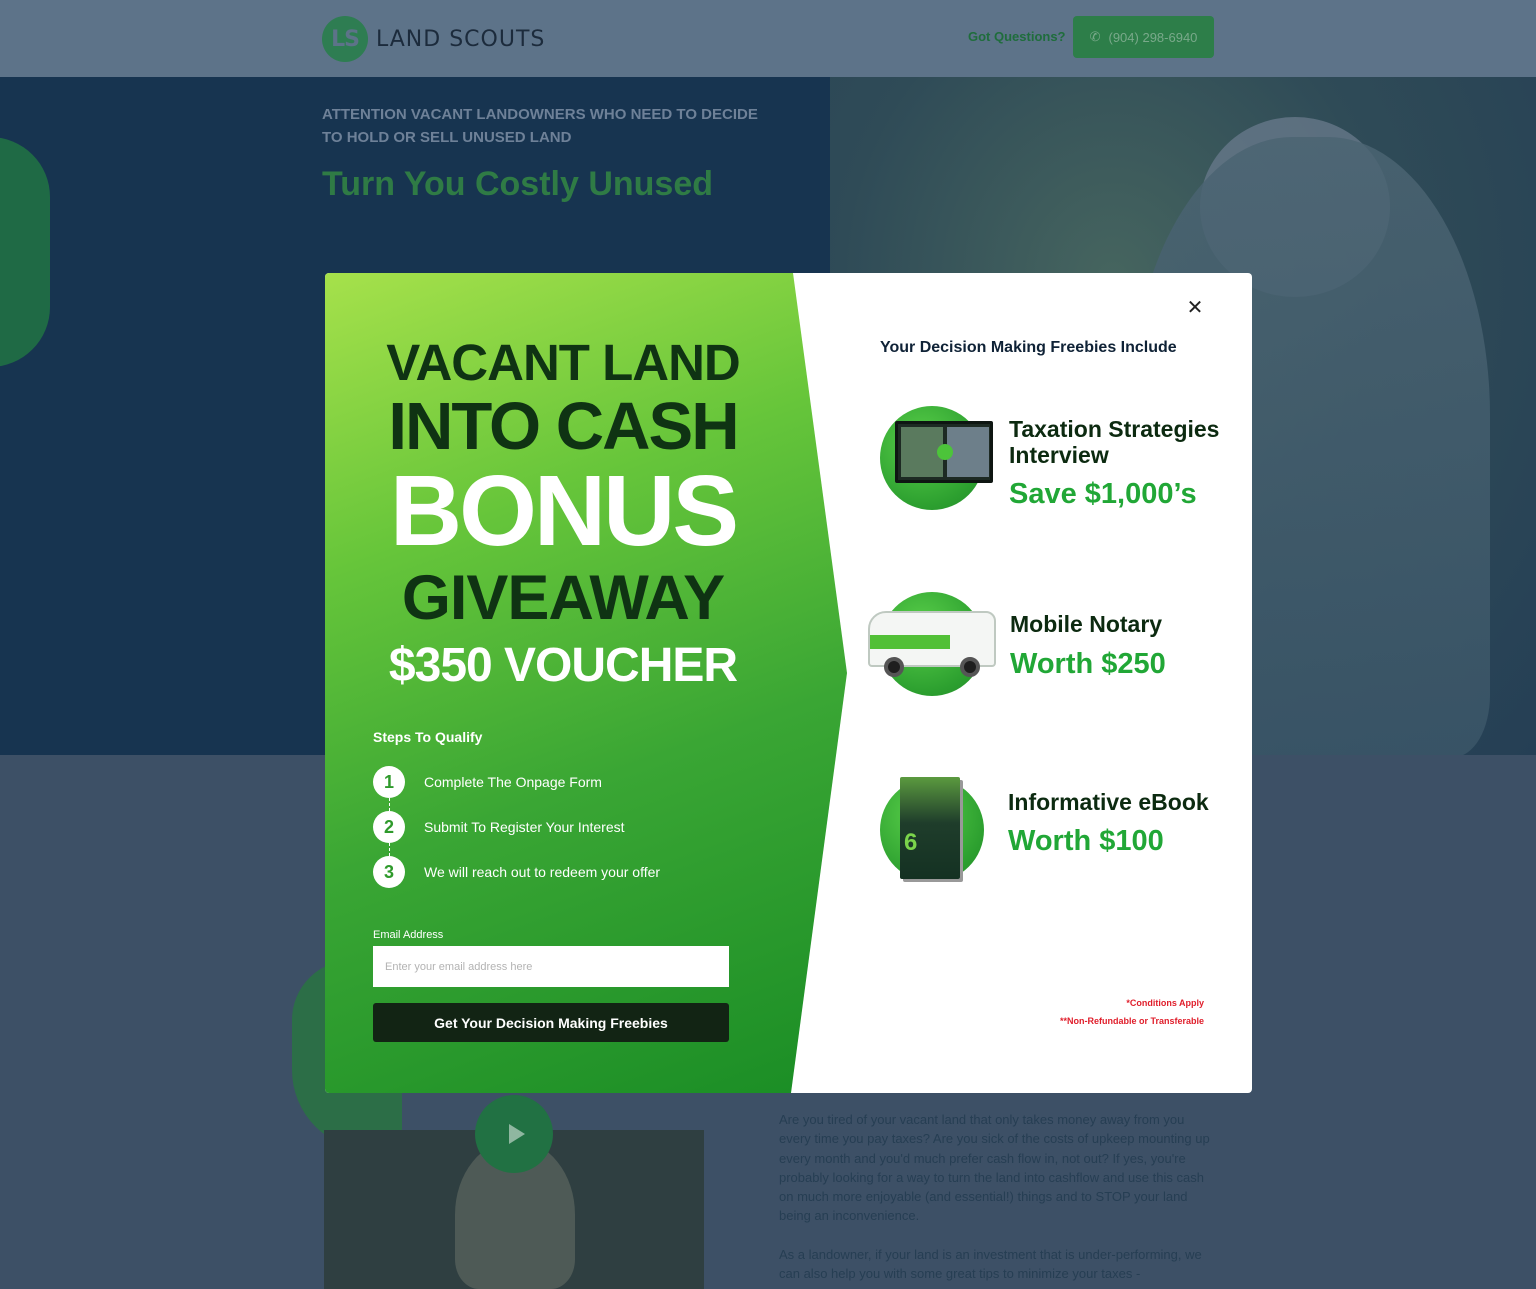 The height and width of the screenshot is (1289, 1536). I want to click on video-play-button, so click(514, 1134).